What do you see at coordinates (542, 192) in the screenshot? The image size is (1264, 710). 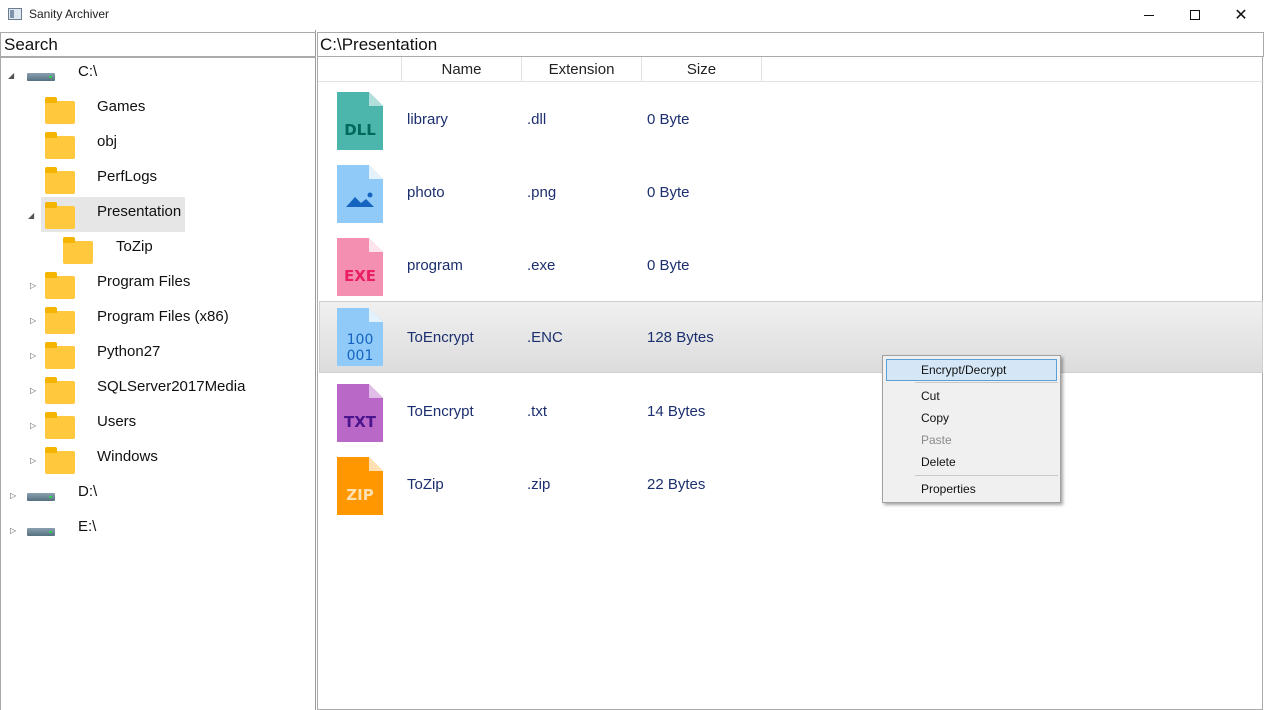 I see `file-extension: .png` at bounding box center [542, 192].